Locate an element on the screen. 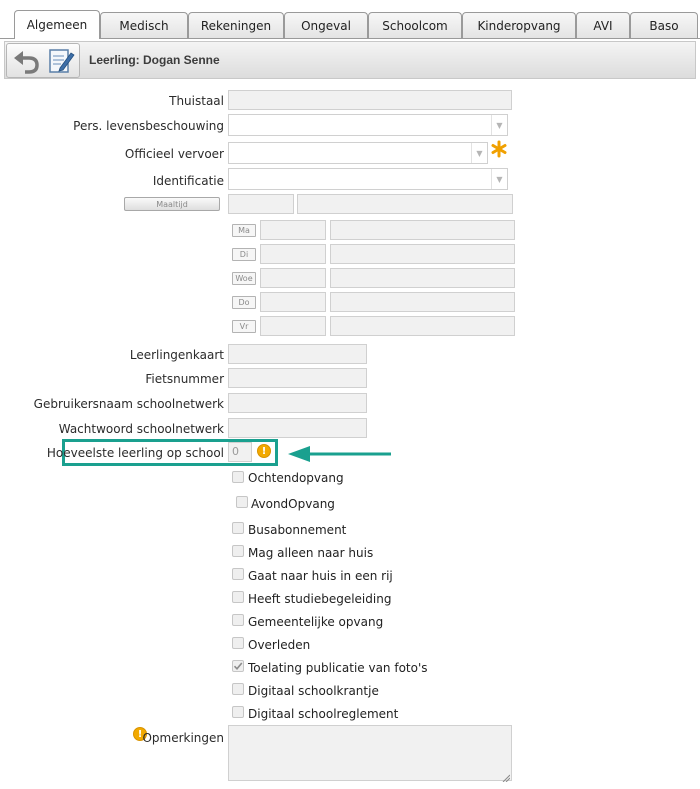  tab-kinderopvang: Kinderopvang is located at coordinates (519, 25).